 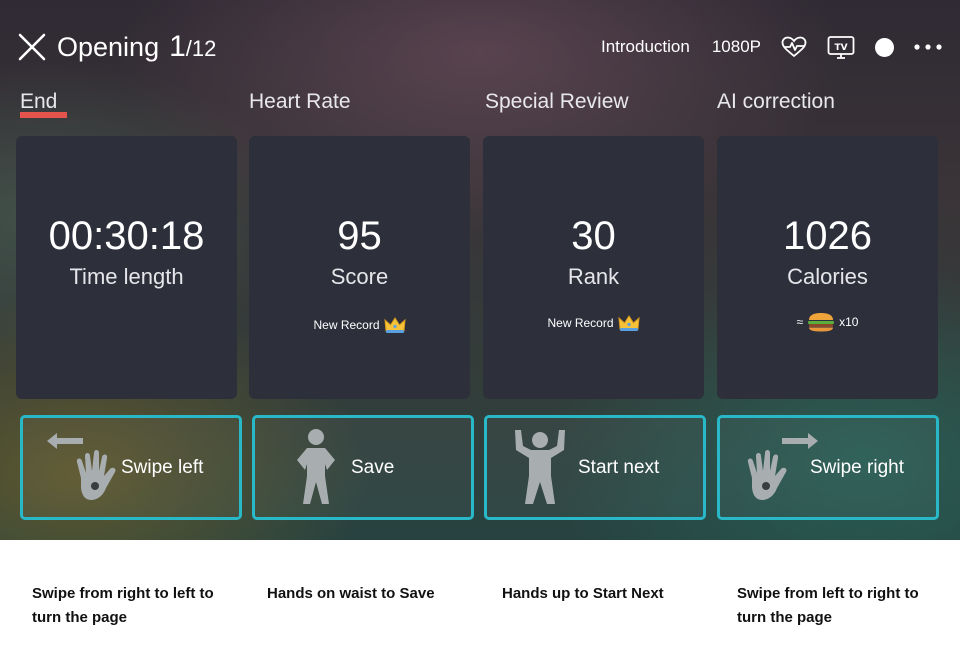 What do you see at coordinates (540, 467) in the screenshot?
I see `hands-up-icon` at bounding box center [540, 467].